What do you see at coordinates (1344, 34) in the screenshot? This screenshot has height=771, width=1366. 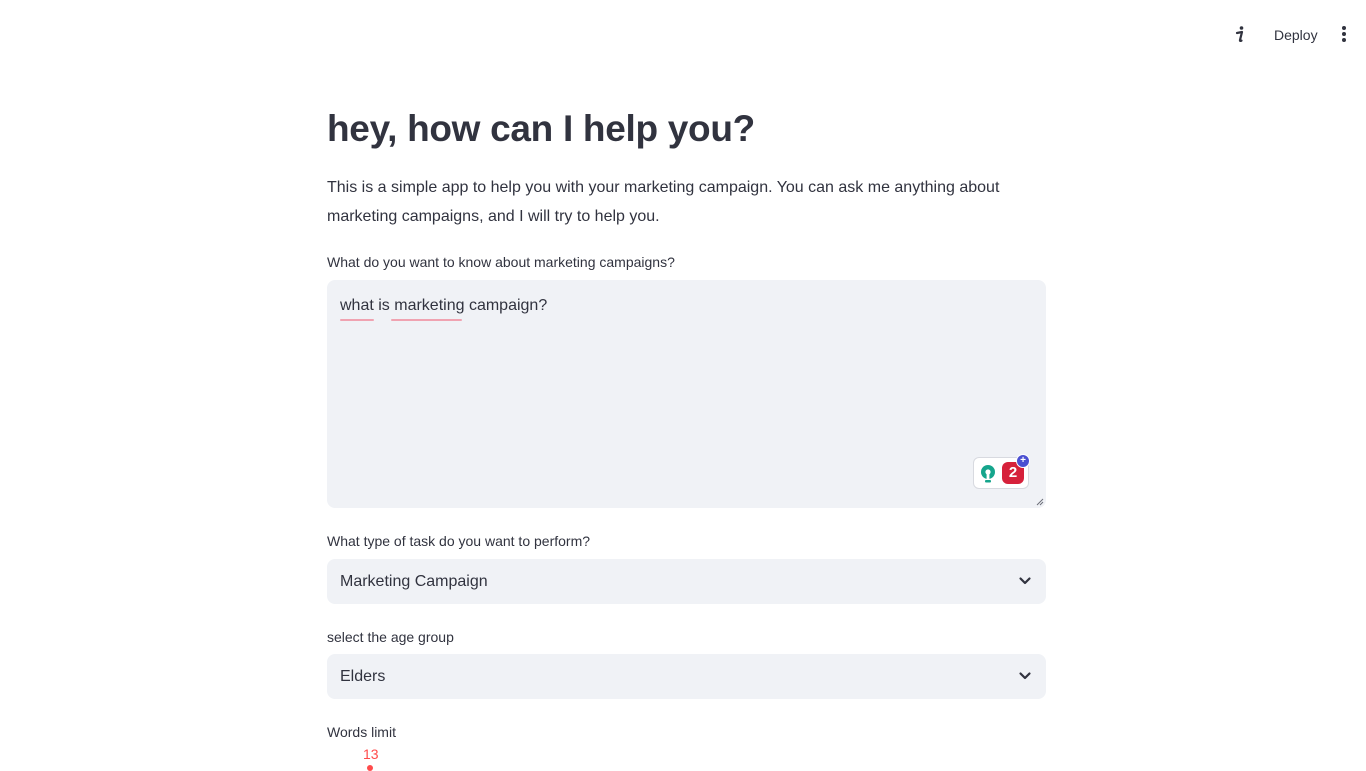 I see `more-vertical-icon` at bounding box center [1344, 34].